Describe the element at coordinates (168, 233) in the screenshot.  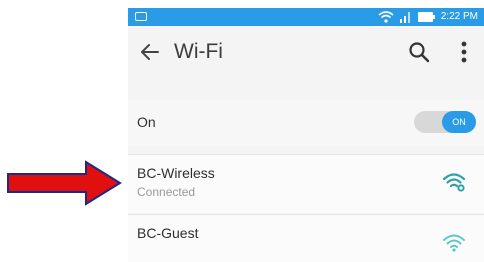
I see `network-name: BC-Guest` at that location.